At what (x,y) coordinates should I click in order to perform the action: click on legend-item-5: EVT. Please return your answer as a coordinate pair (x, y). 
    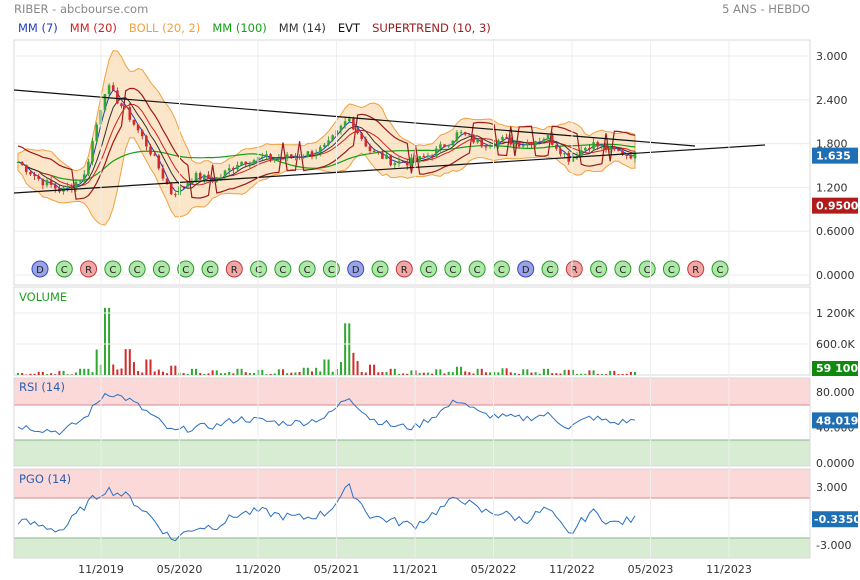
    Looking at the image, I should click on (349, 28).